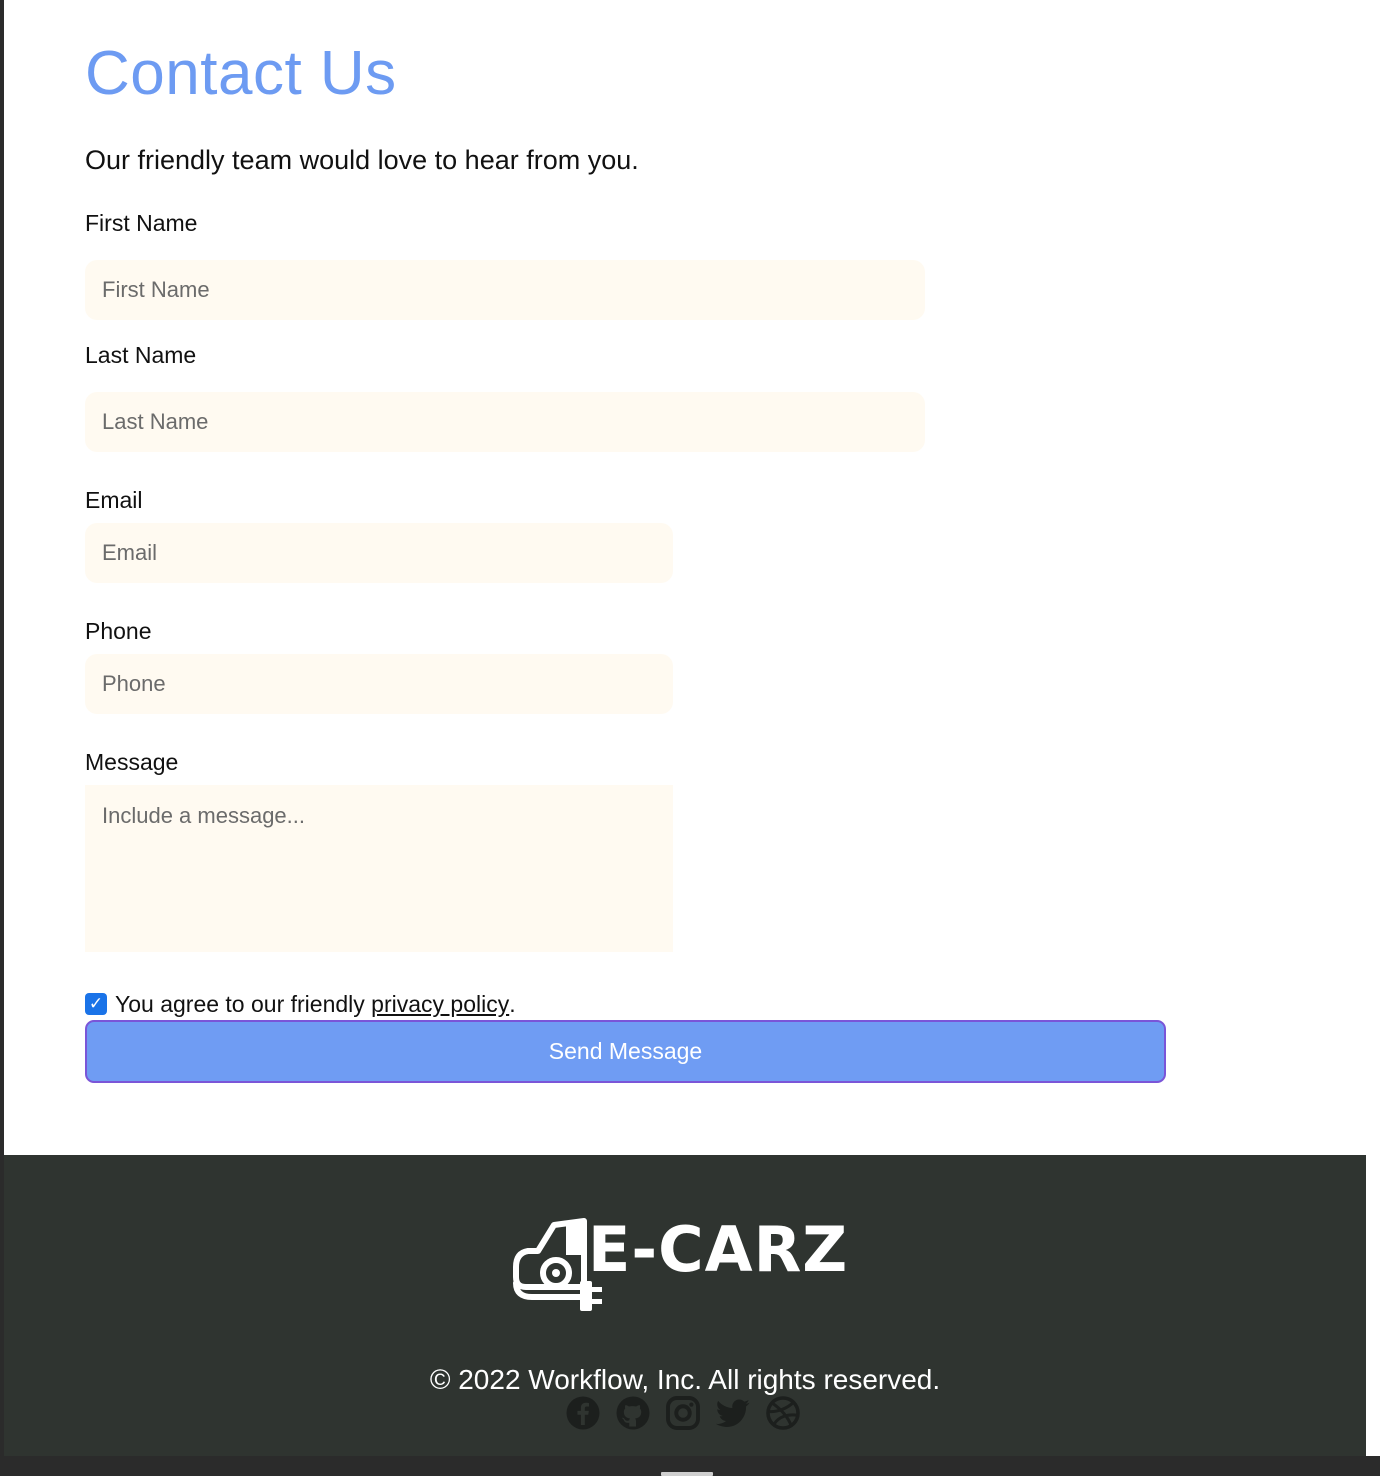  Describe the element at coordinates (733, 1413) in the screenshot. I see `twitter-icon` at that location.